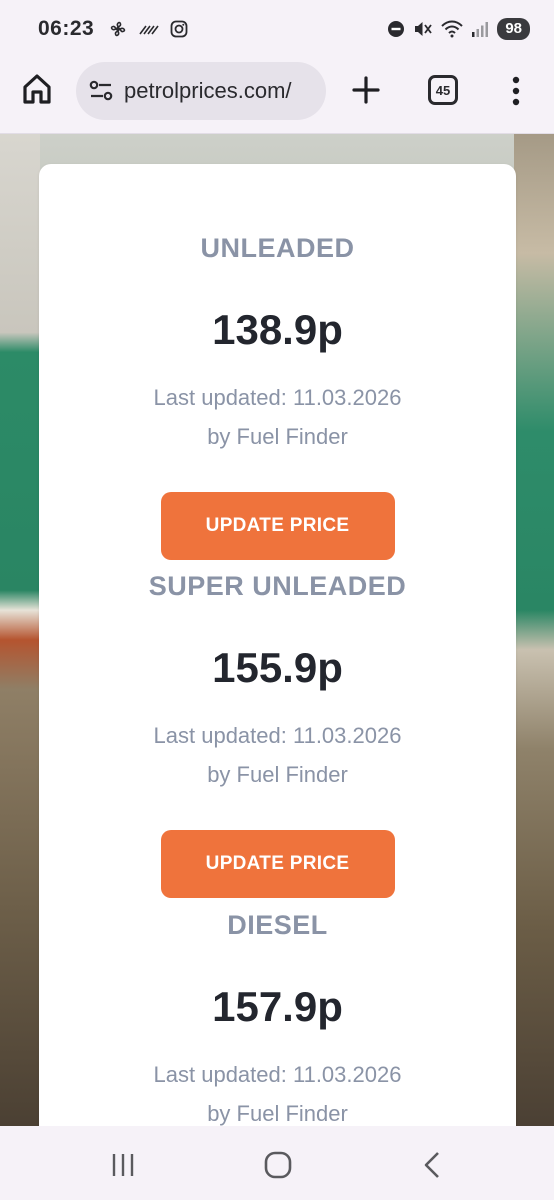 Image resolution: width=554 pixels, height=1200 pixels. I want to click on status-bar: 06:23 98, so click(277, 29).